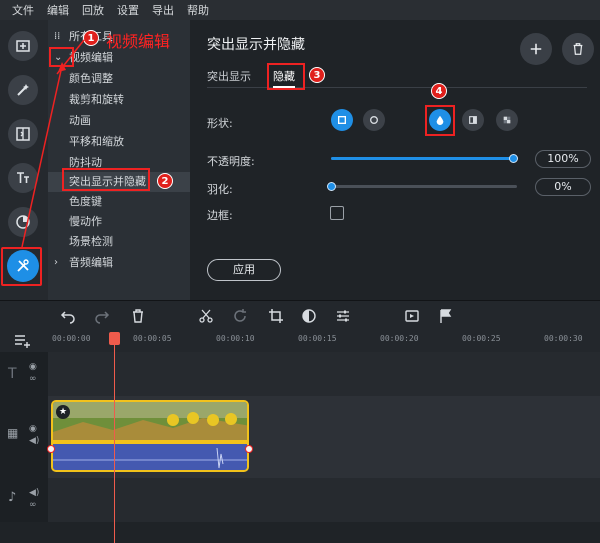 This screenshot has width=600, height=543. I want to click on opacity-slider, so click(424, 158).